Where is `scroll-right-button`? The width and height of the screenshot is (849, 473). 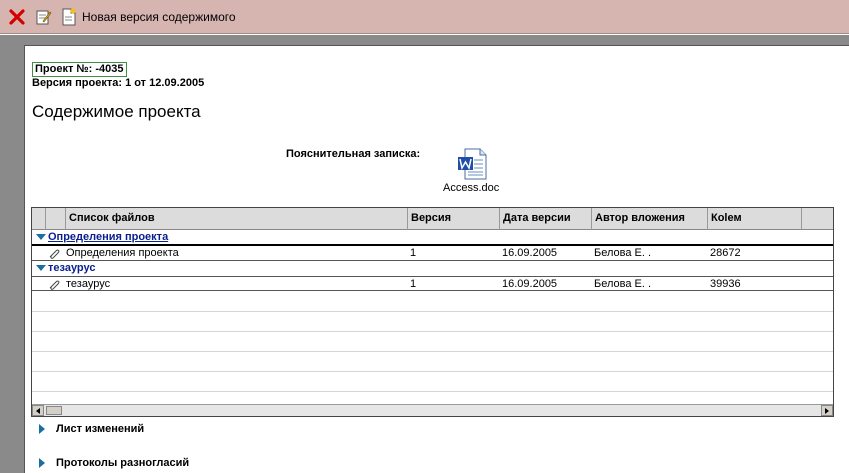
scroll-right-button is located at coordinates (827, 410).